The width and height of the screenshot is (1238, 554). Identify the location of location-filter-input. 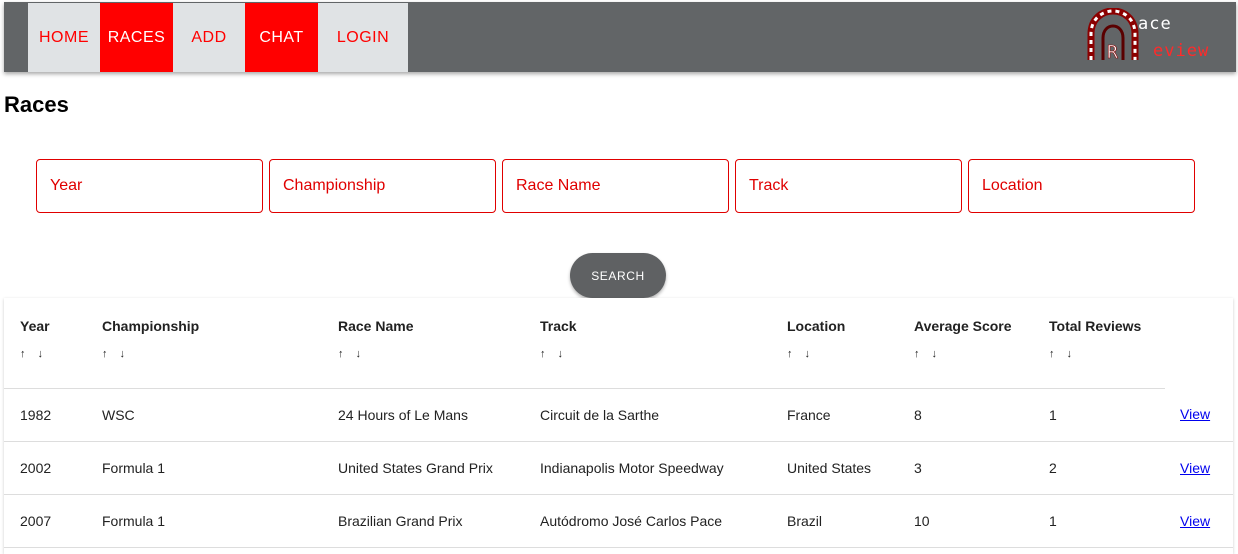
(1081, 186).